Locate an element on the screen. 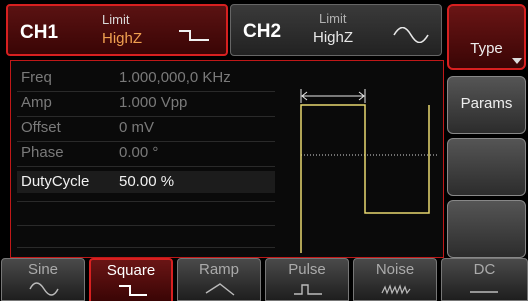 Image resolution: width=528 pixels, height=301 pixels. channel-1-header: CH1 Limit HighZ is located at coordinates (117, 30).